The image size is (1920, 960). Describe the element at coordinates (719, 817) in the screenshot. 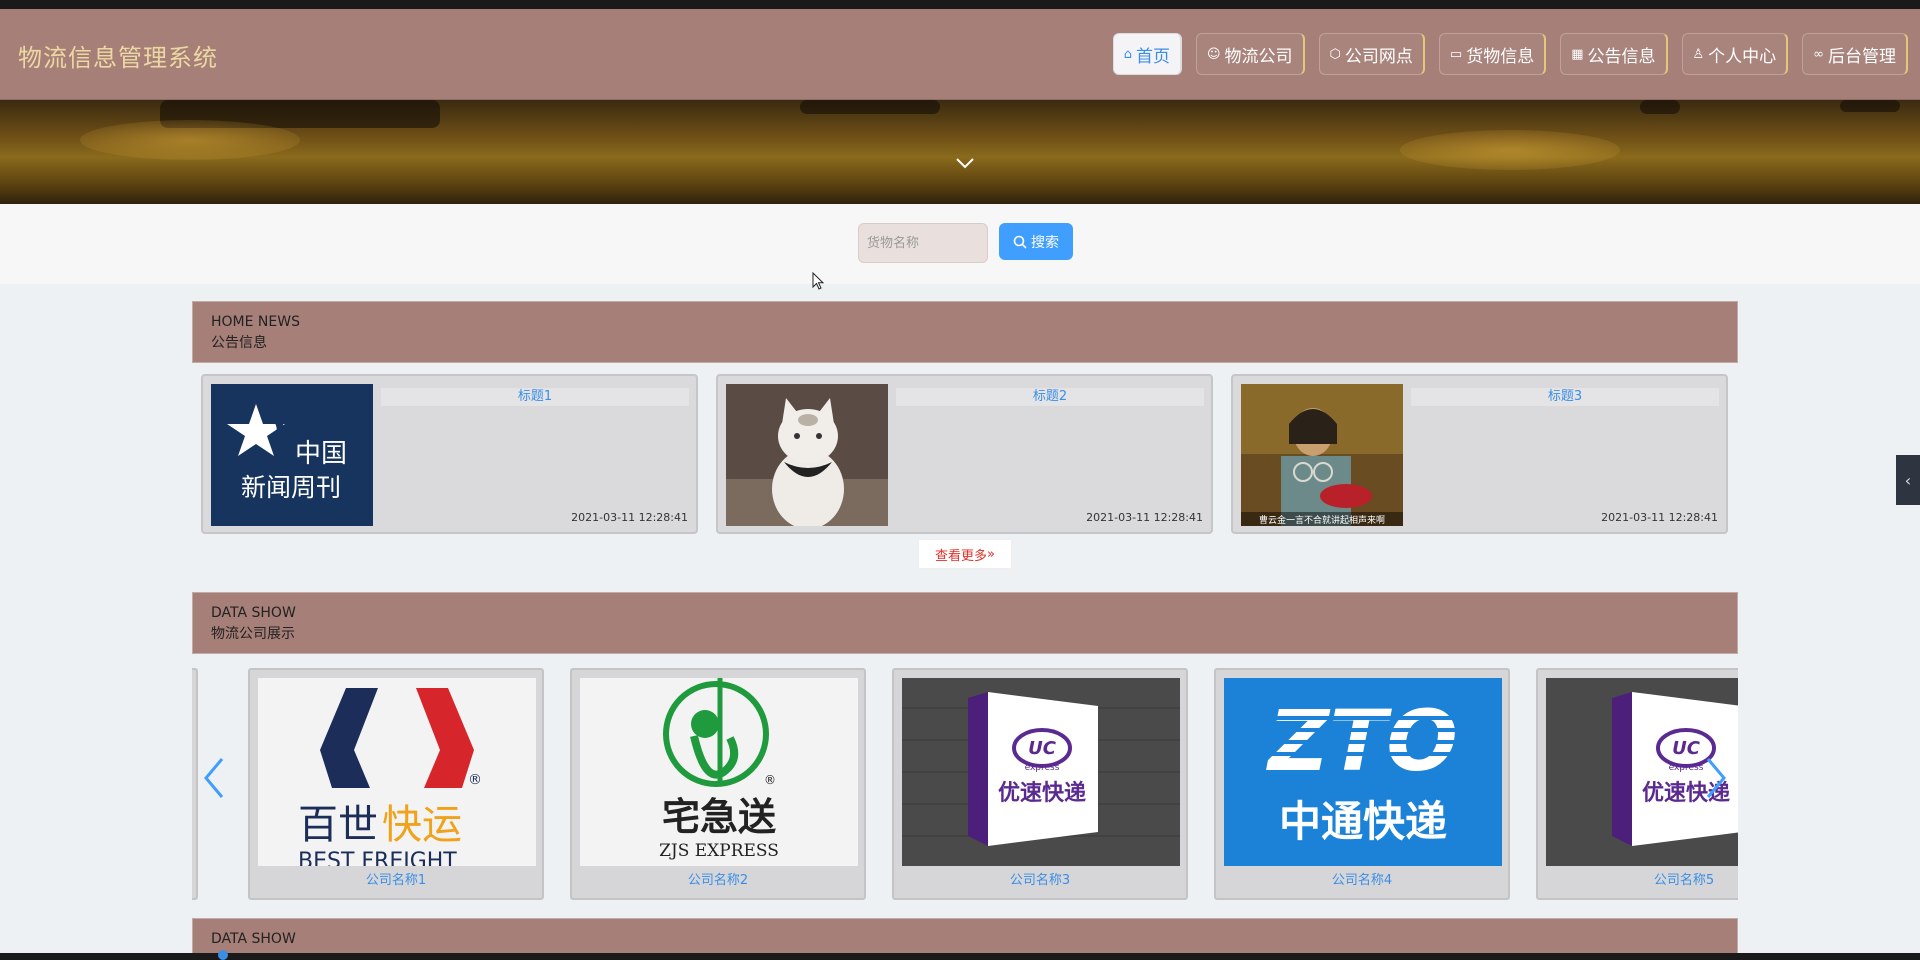

I see `svg-text: 宅急送` at that location.